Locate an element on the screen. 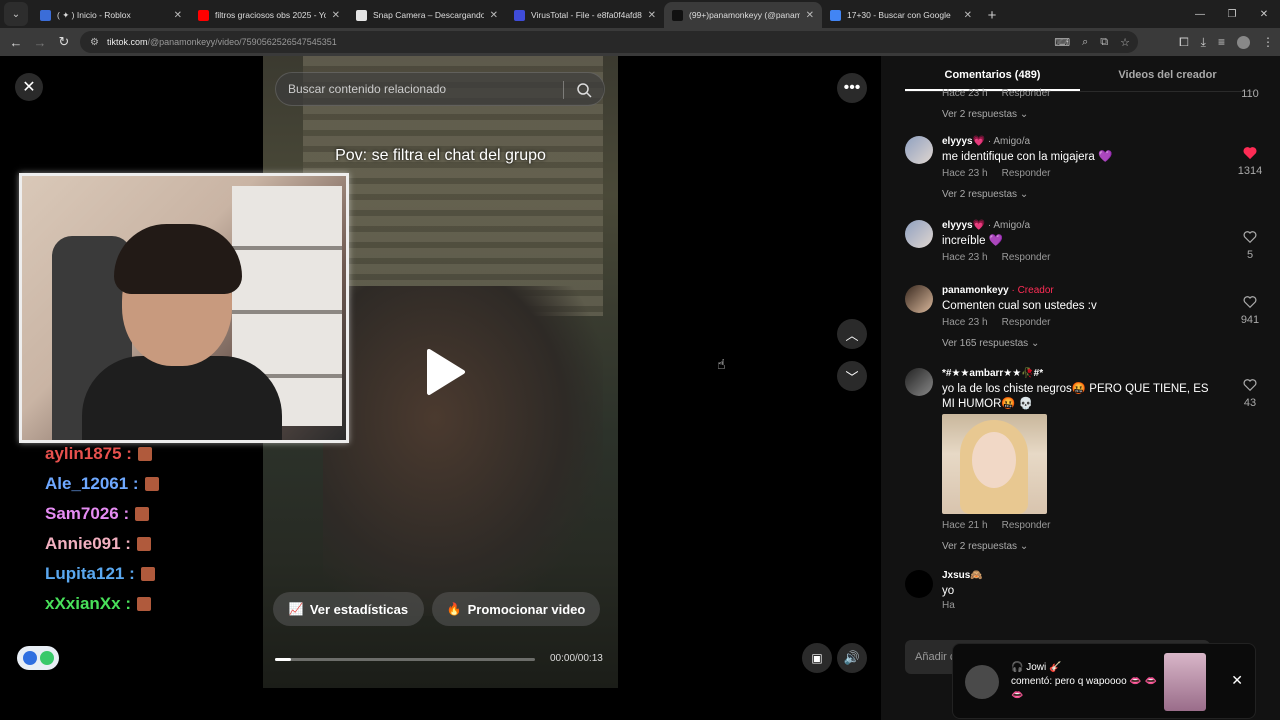 This screenshot has width=1280, height=720. video-frame-people is located at coordinates (463, 451).